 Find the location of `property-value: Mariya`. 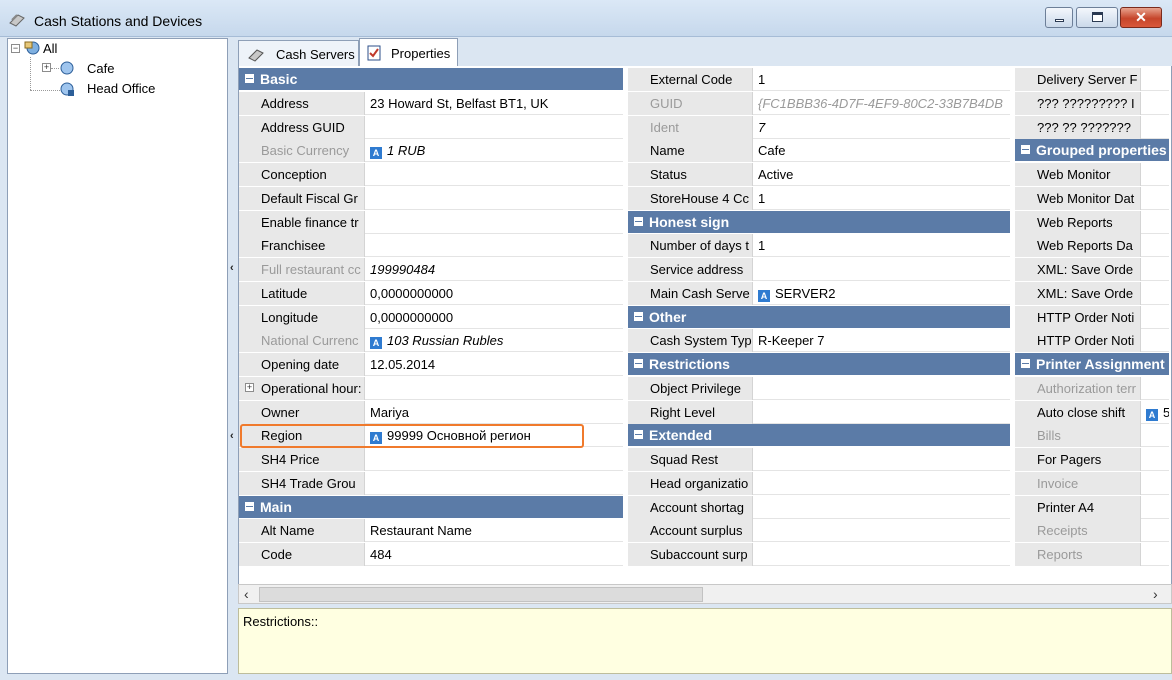

property-value: Mariya is located at coordinates (494, 412).